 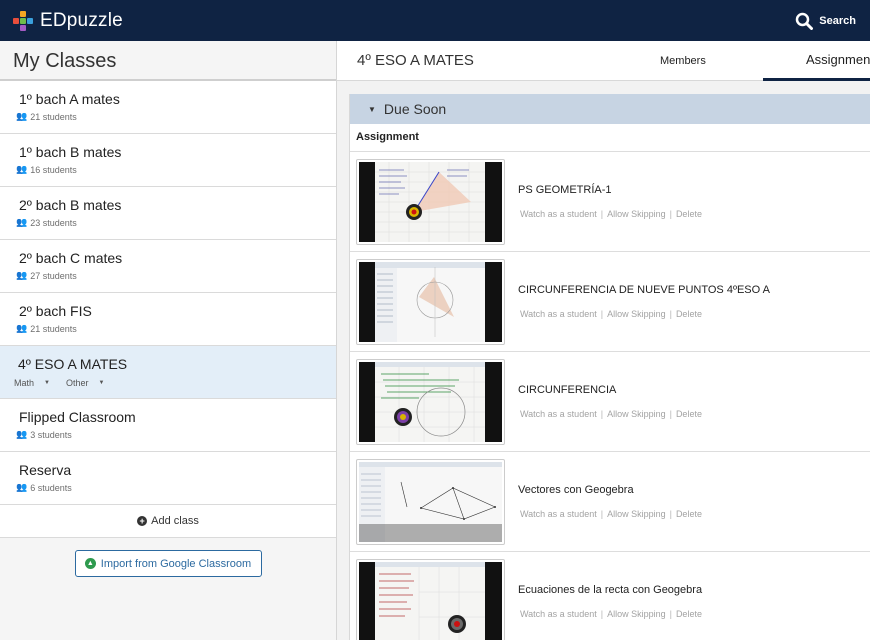 I want to click on assignment-title: CIRCUNFERENCIA, so click(x=610, y=390).